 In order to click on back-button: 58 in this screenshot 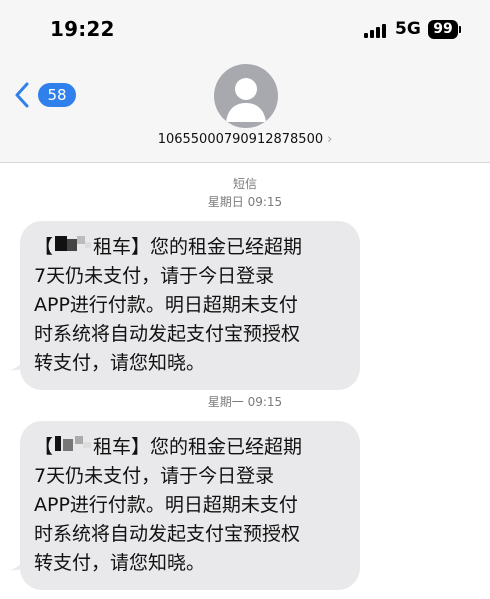, I will do `click(45, 95)`.